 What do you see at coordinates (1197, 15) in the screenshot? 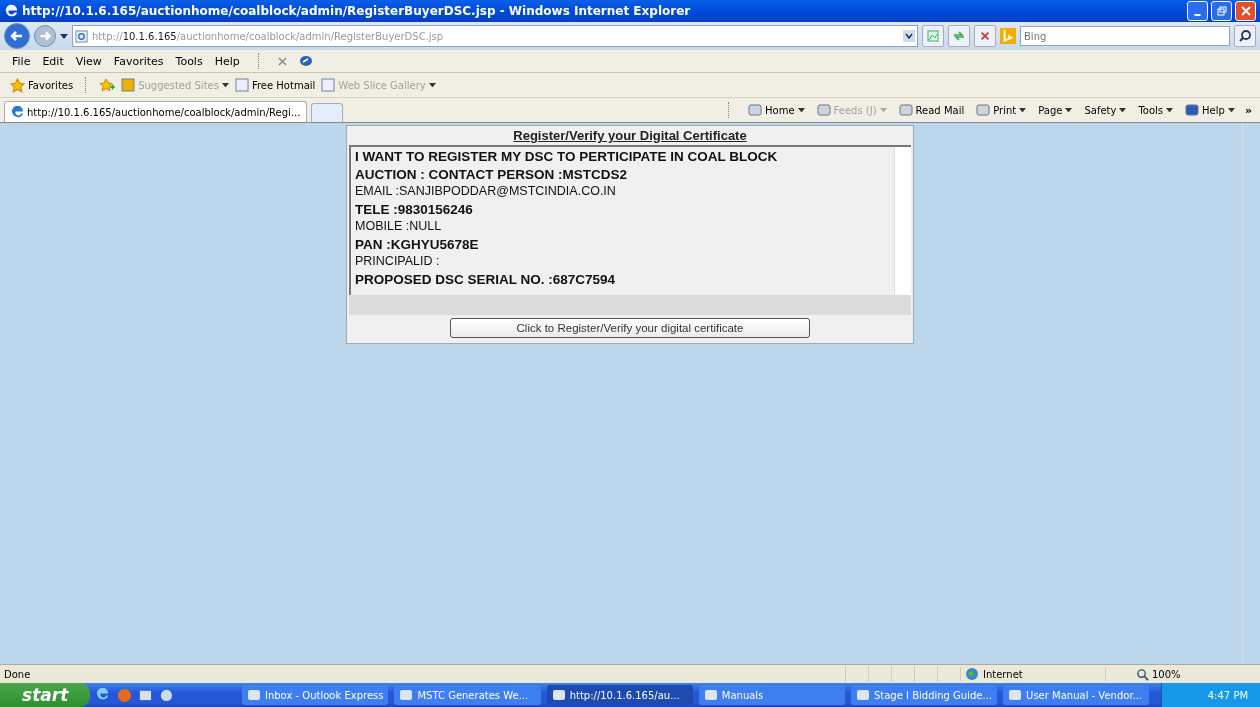
I see `minimize-icon` at bounding box center [1197, 15].